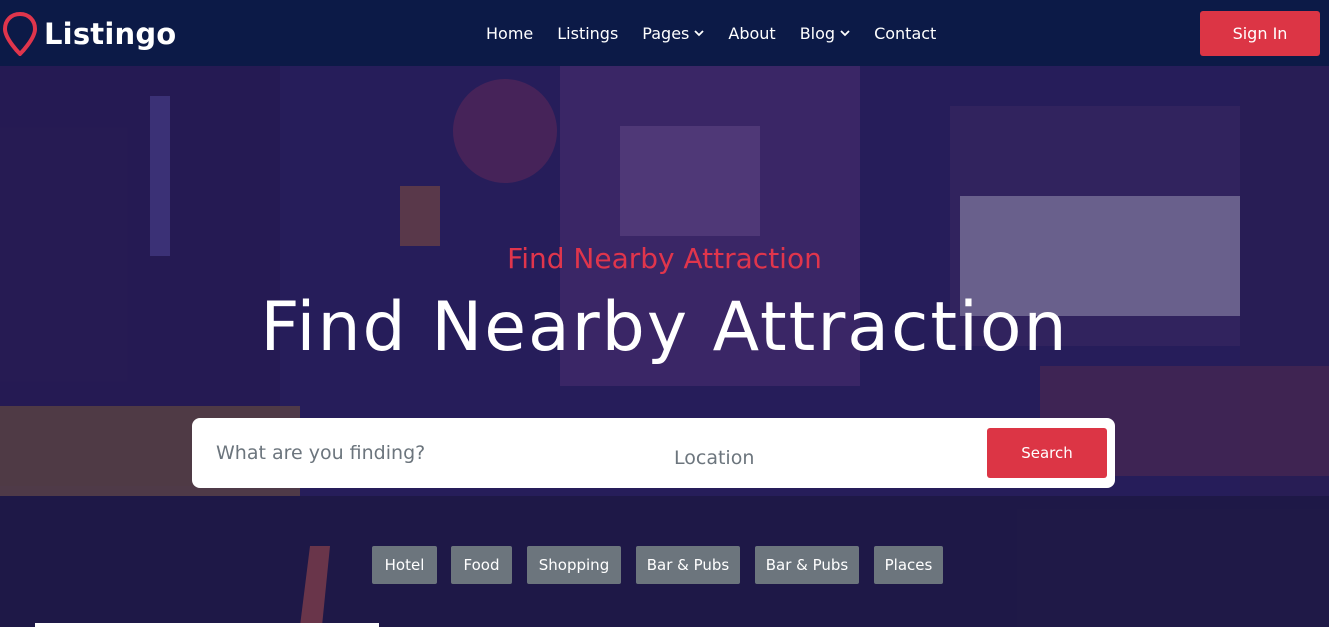 This screenshot has height=627, width=1329. I want to click on tag-bar-pubs-2: Bar & Pubs, so click(807, 565).